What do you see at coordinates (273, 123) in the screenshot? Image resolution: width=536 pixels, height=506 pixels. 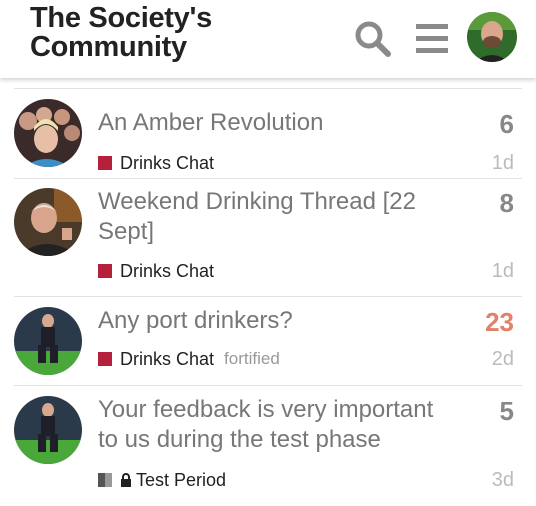 I see `topic-title: An Amber Revolution` at bounding box center [273, 123].